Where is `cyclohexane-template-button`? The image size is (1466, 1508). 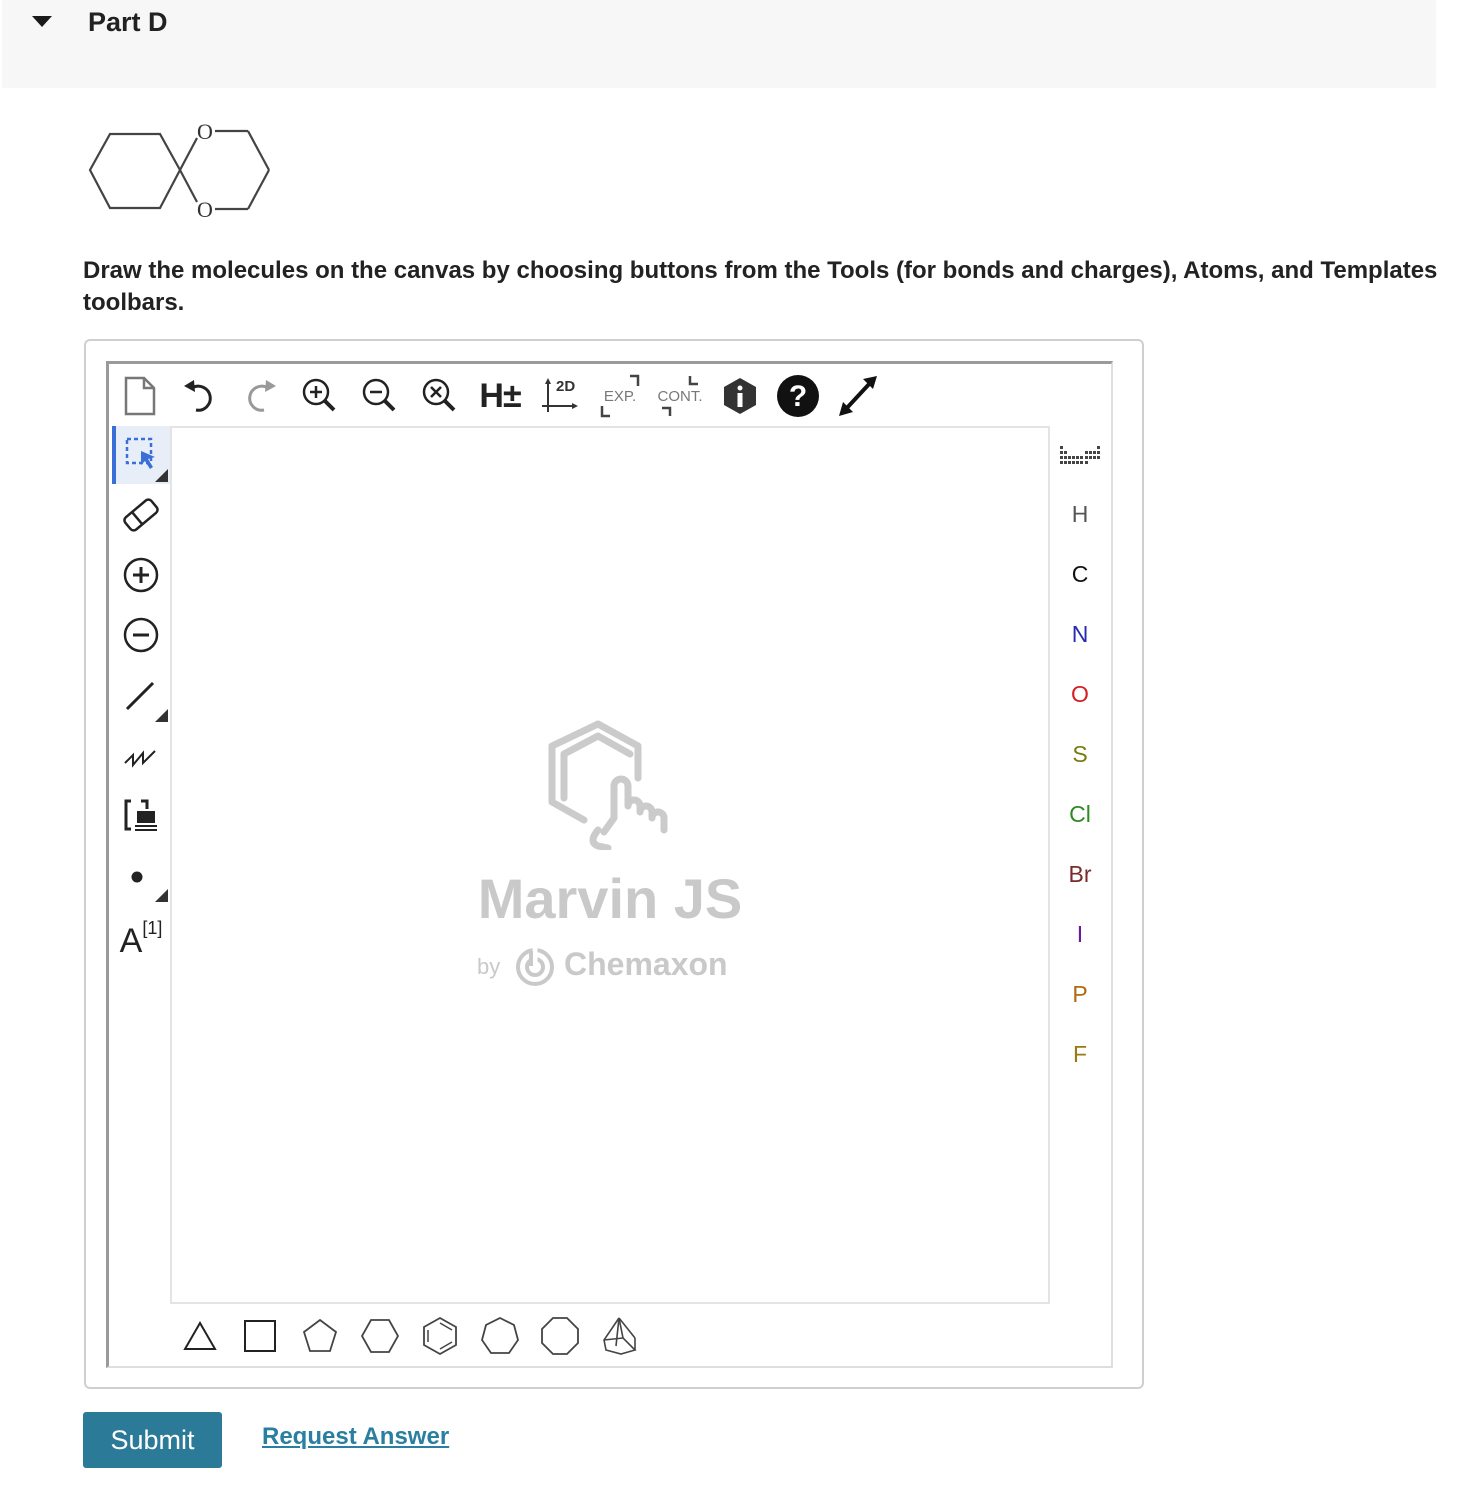
cyclohexane-template-button is located at coordinates (380, 1336).